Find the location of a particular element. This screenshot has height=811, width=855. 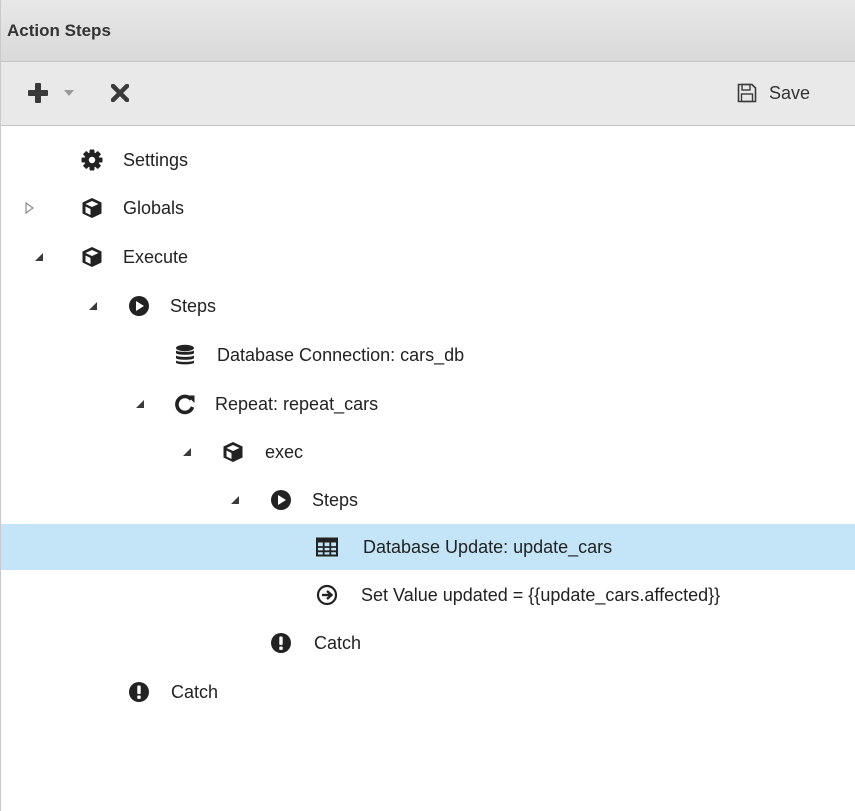

delete-step-button is located at coordinates (120, 93).